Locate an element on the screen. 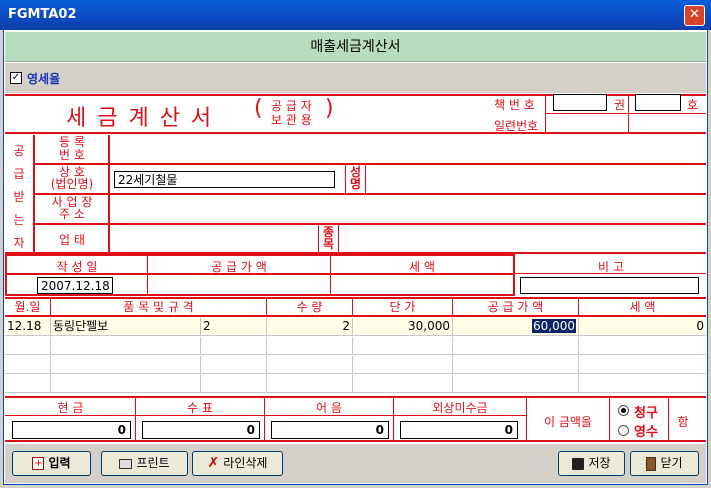 The height and width of the screenshot is (488, 711). zero-rate-label: 영세율 is located at coordinates (44, 79).